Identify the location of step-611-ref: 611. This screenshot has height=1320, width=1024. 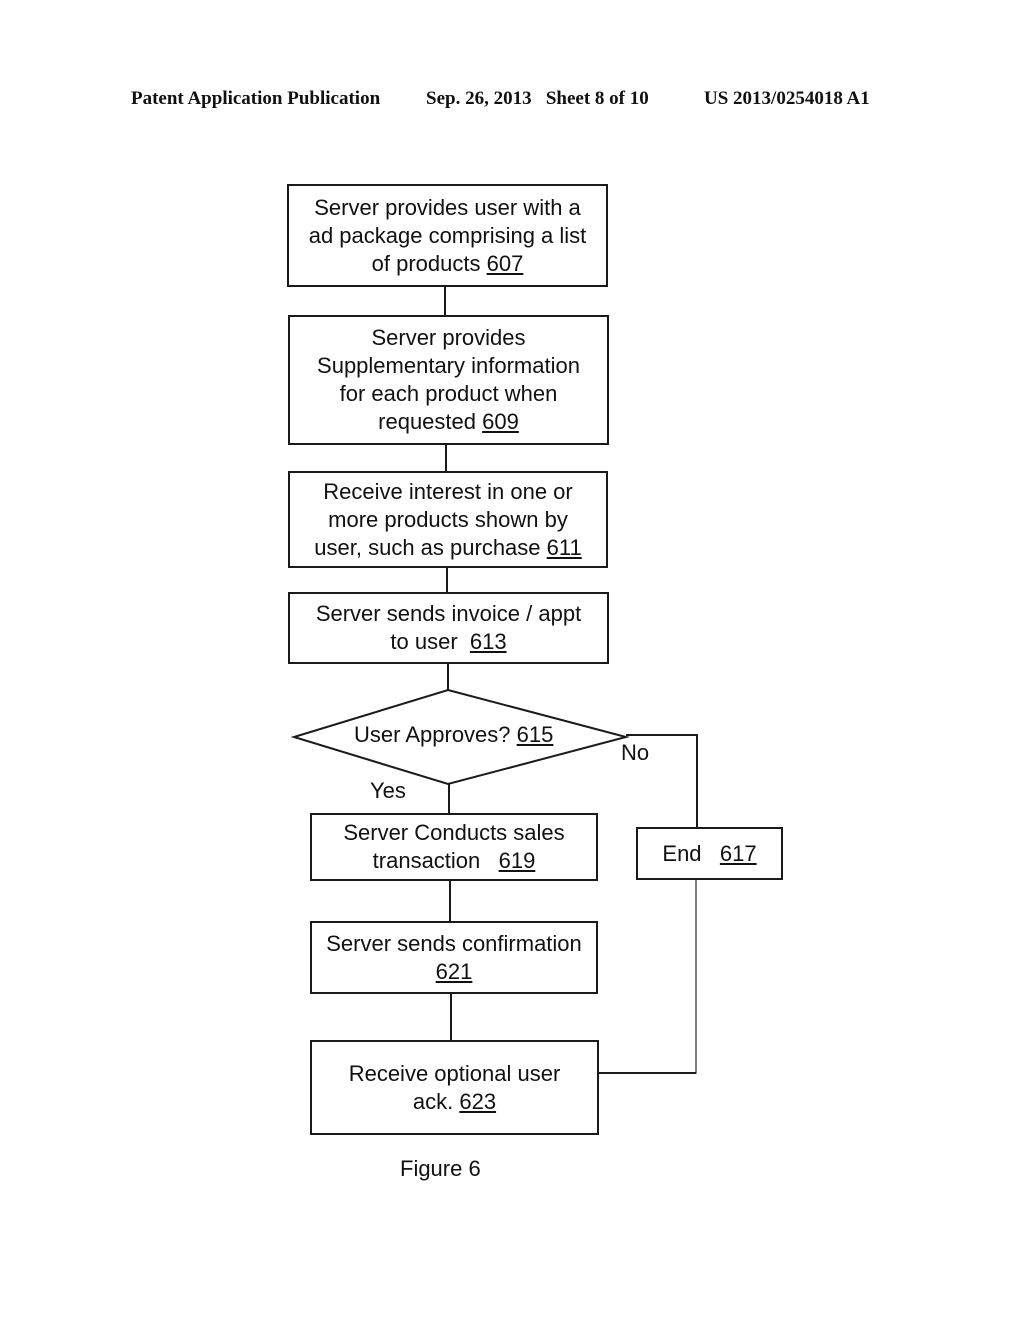
(564, 547).